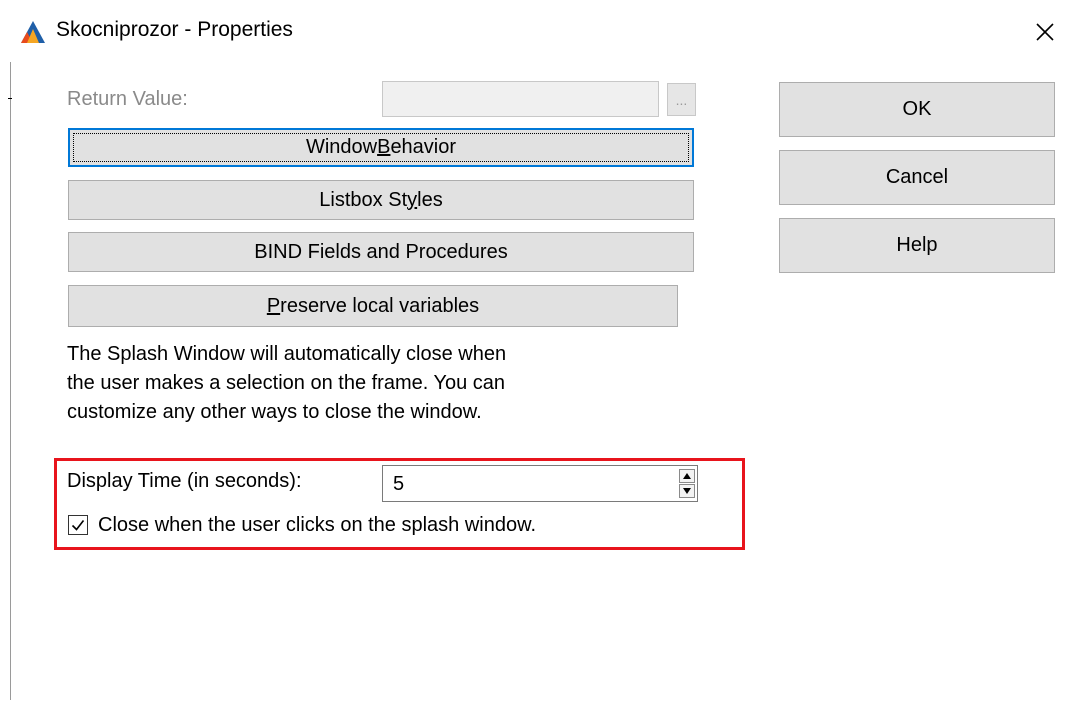 This screenshot has width=1075, height=702. I want to click on display-time-label: Display Time (in seconds):, so click(184, 481).